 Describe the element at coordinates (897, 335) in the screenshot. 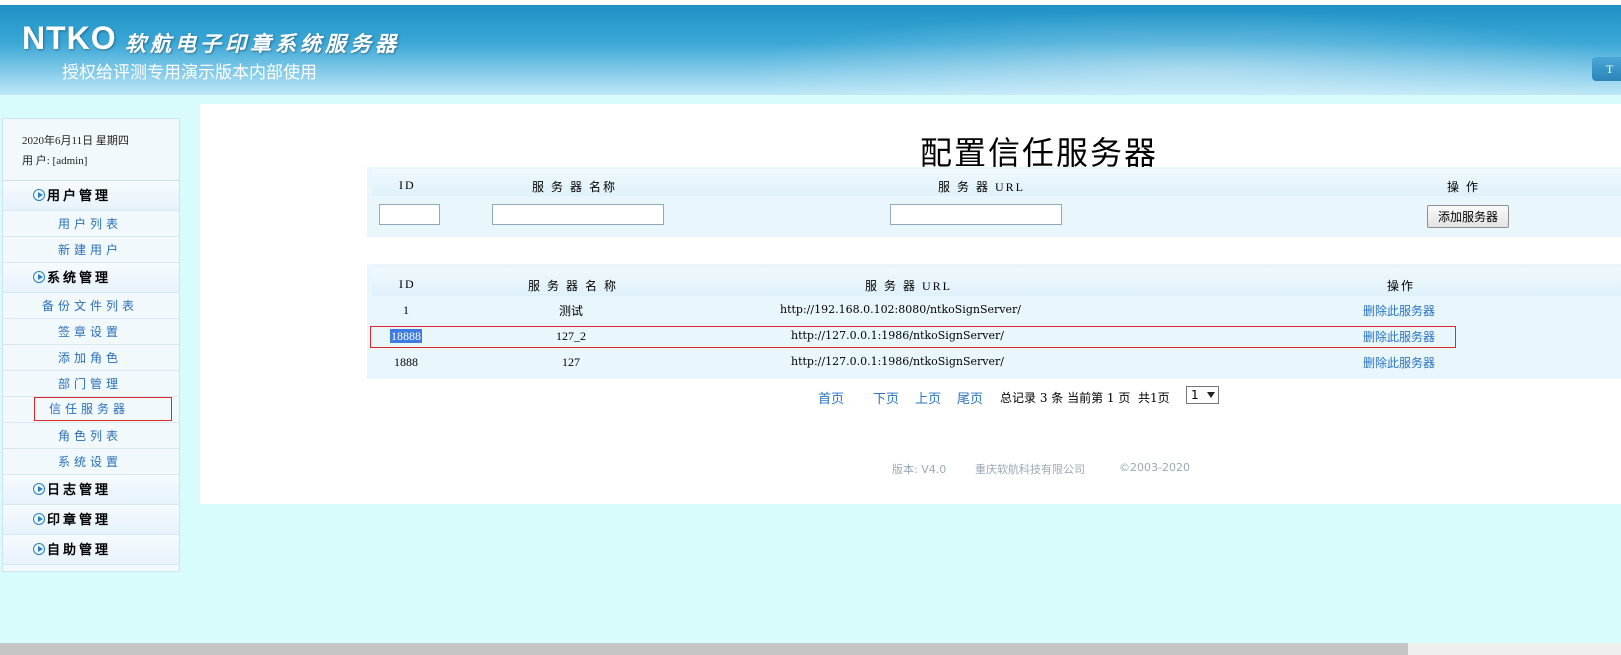

I see `row-2-url: http://127.0.0.1:1986/ntkoSignServer/` at that location.